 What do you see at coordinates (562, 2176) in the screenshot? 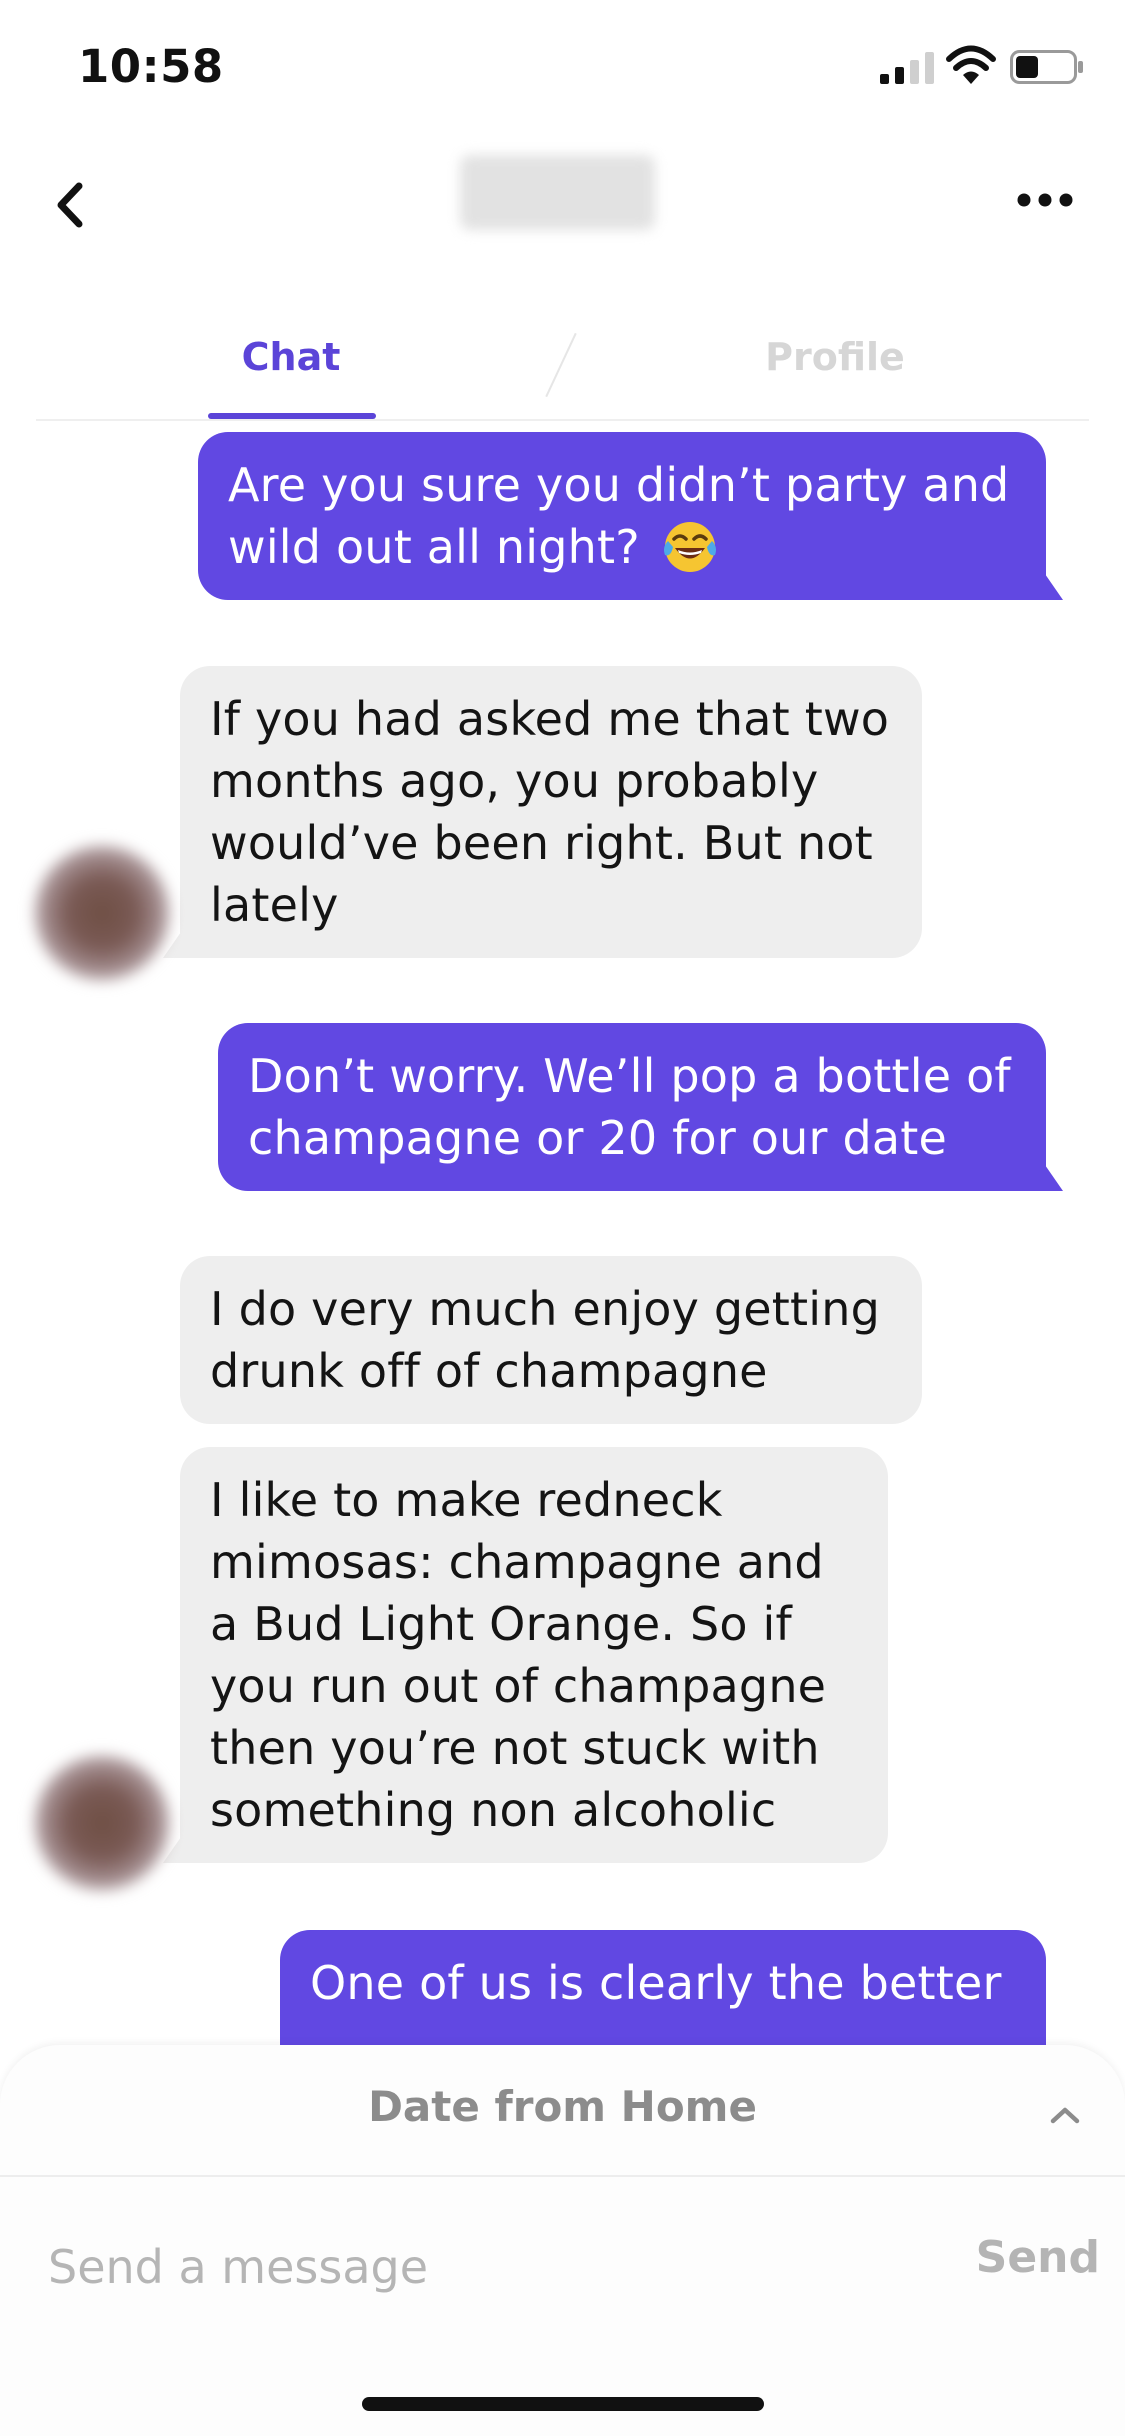
I see `sheet-divider-line` at bounding box center [562, 2176].